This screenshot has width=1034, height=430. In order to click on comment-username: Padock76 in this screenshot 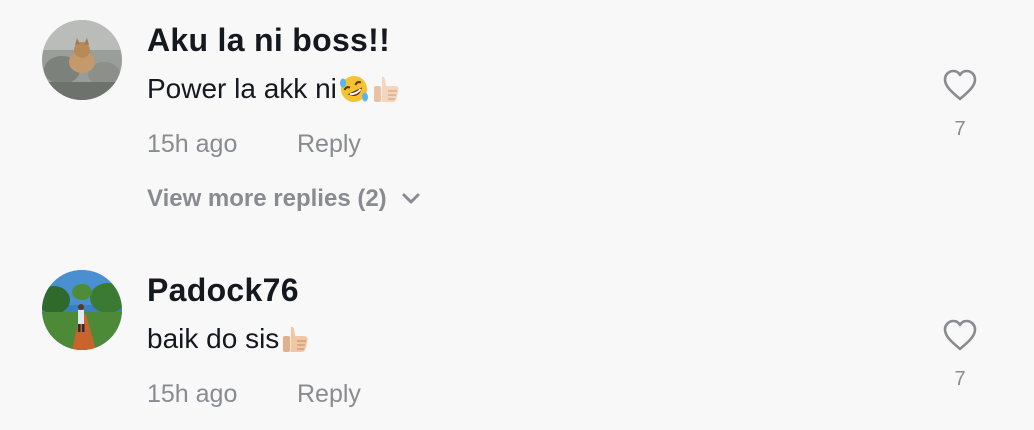, I will do `click(223, 290)`.